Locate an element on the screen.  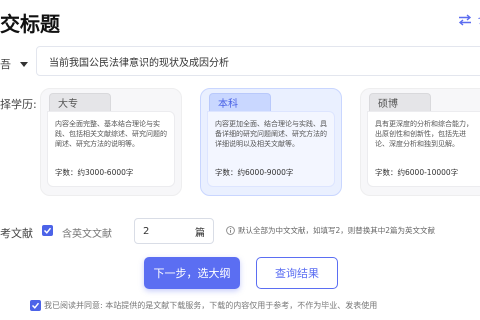
level-word-count: 字数：约6000-10000字 is located at coordinates (417, 172).